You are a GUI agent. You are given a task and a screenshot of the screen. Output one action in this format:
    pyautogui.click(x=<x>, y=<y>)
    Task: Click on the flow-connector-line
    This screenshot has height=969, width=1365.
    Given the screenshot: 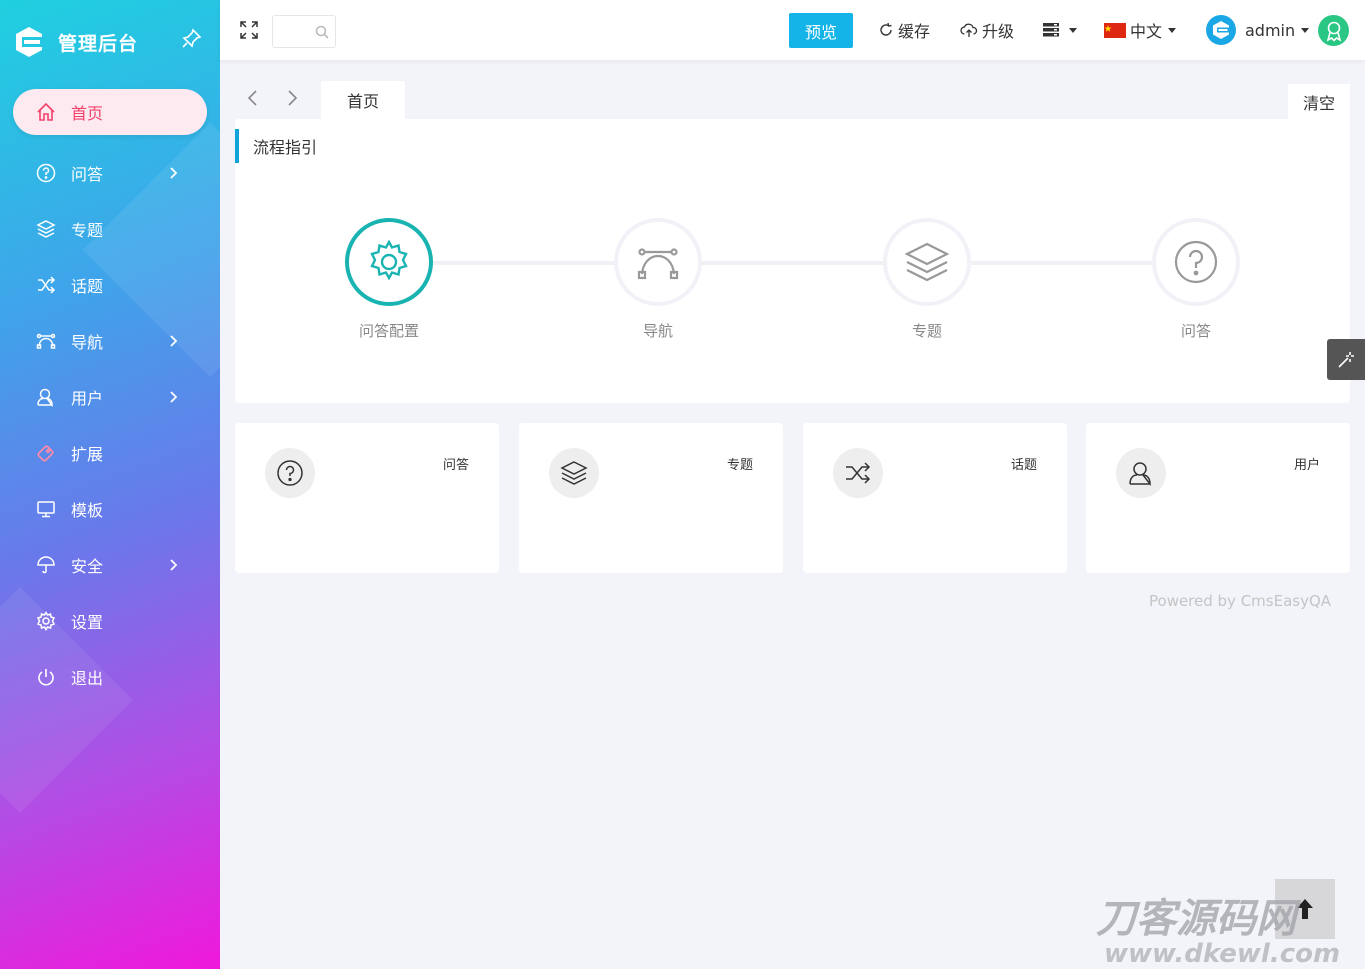 What is the action you would take?
    pyautogui.click(x=790, y=263)
    